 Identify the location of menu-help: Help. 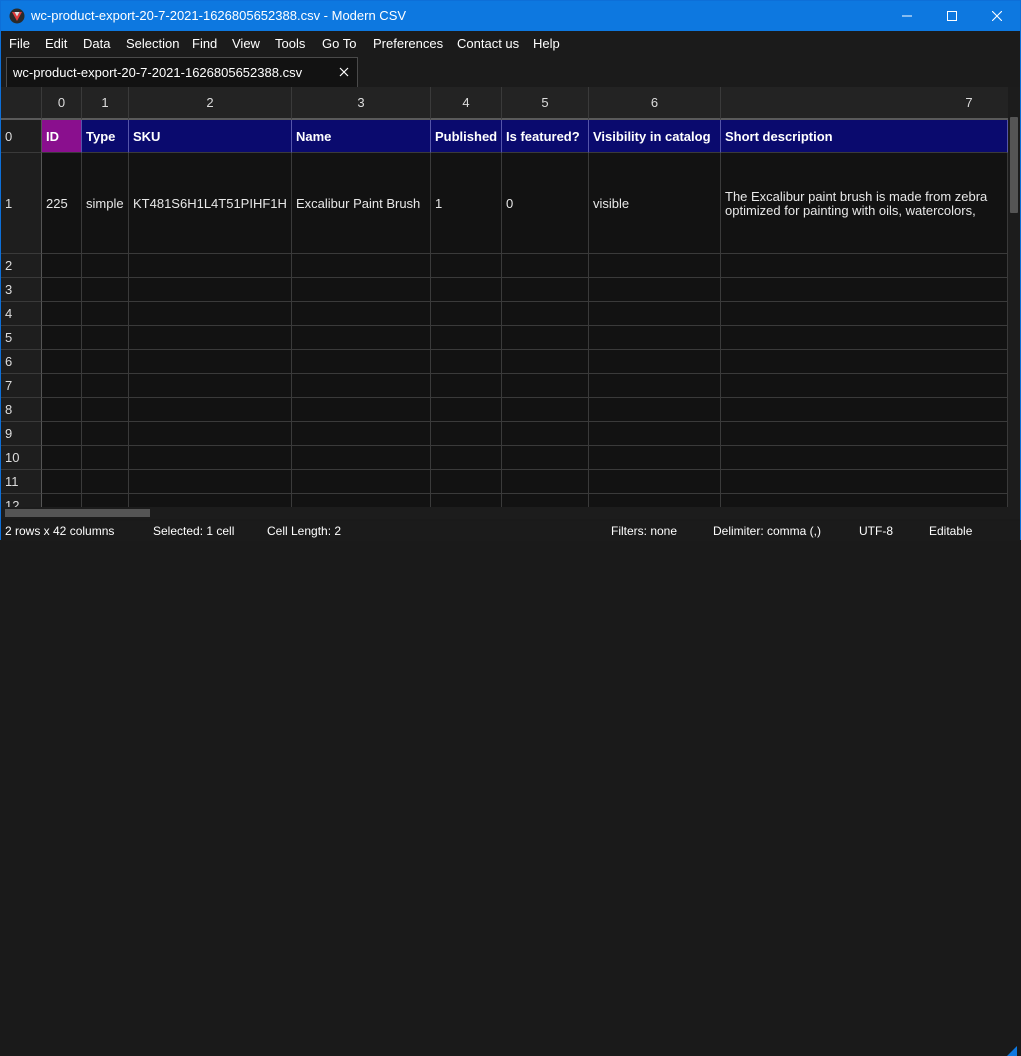
(546, 43).